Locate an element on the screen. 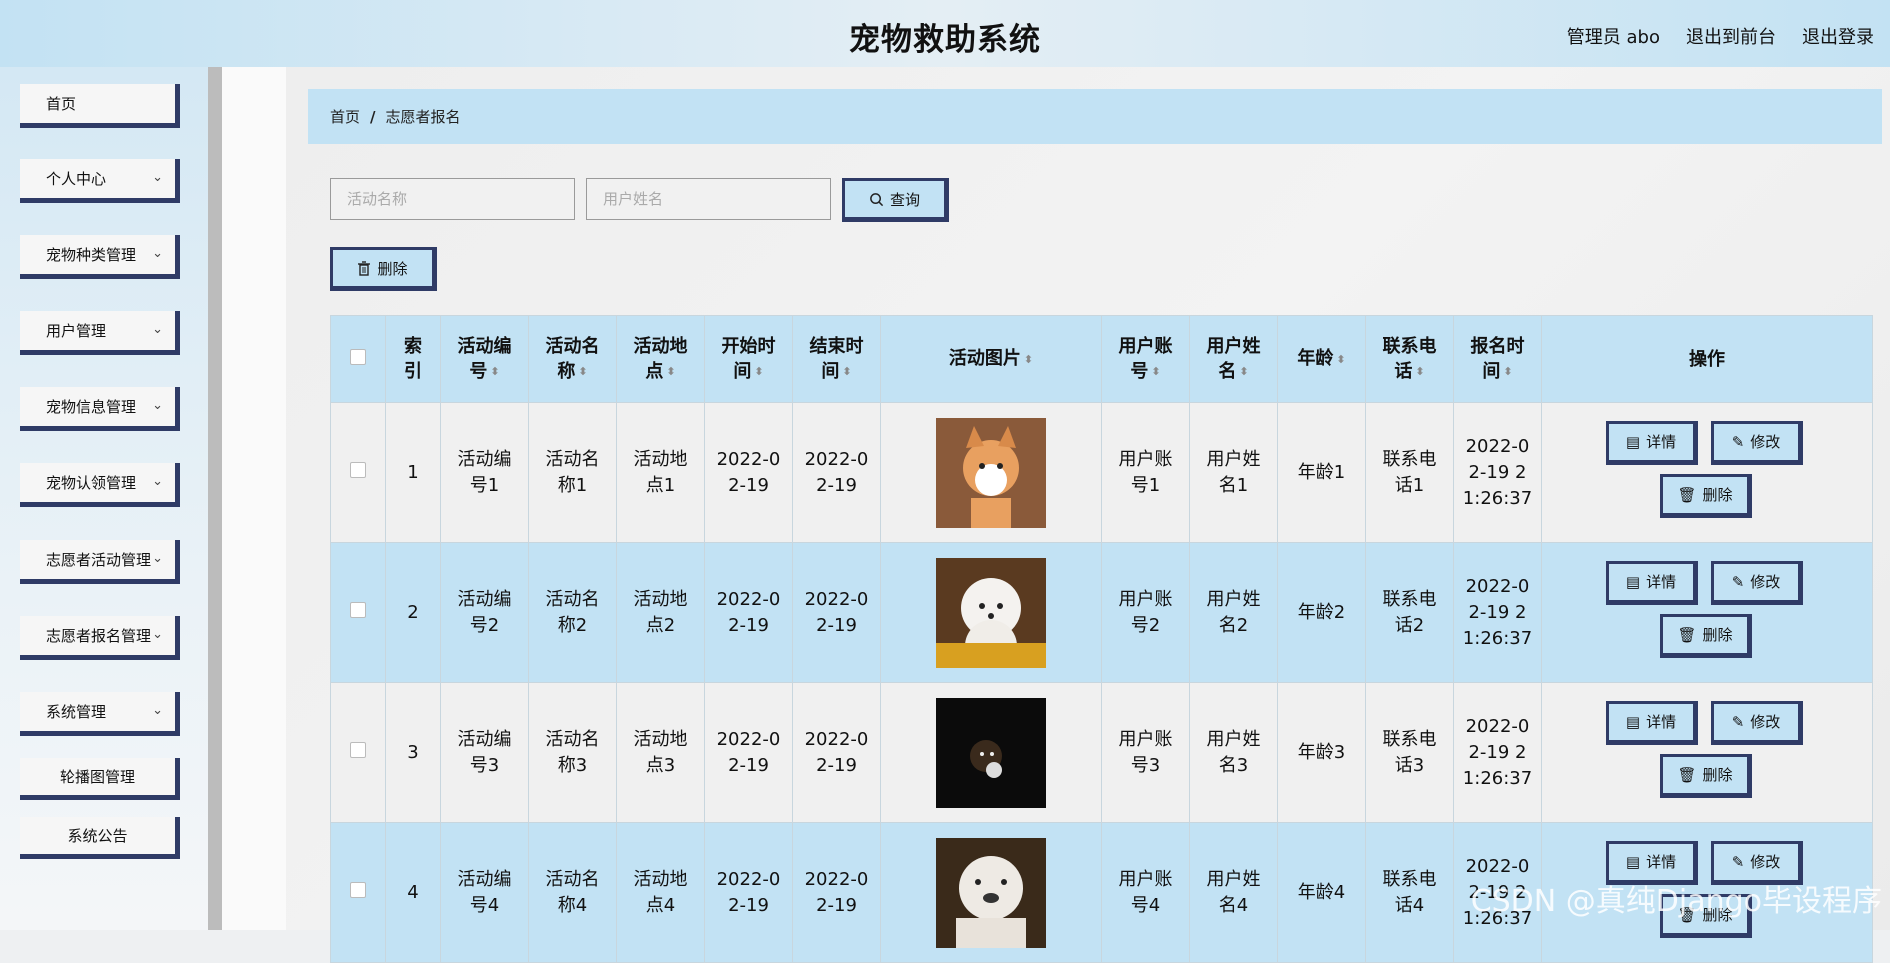  sidebar-item-7: 志愿者活动管理 ⌄ is located at coordinates (100, 562).